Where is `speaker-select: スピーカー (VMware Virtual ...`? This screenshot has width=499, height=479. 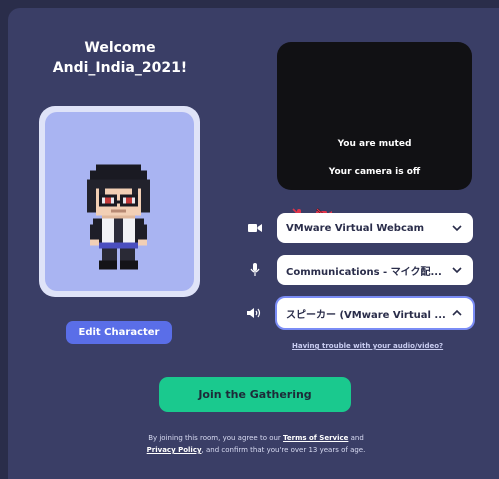 speaker-select: スピーカー (VMware Virtual ... is located at coordinates (375, 313).